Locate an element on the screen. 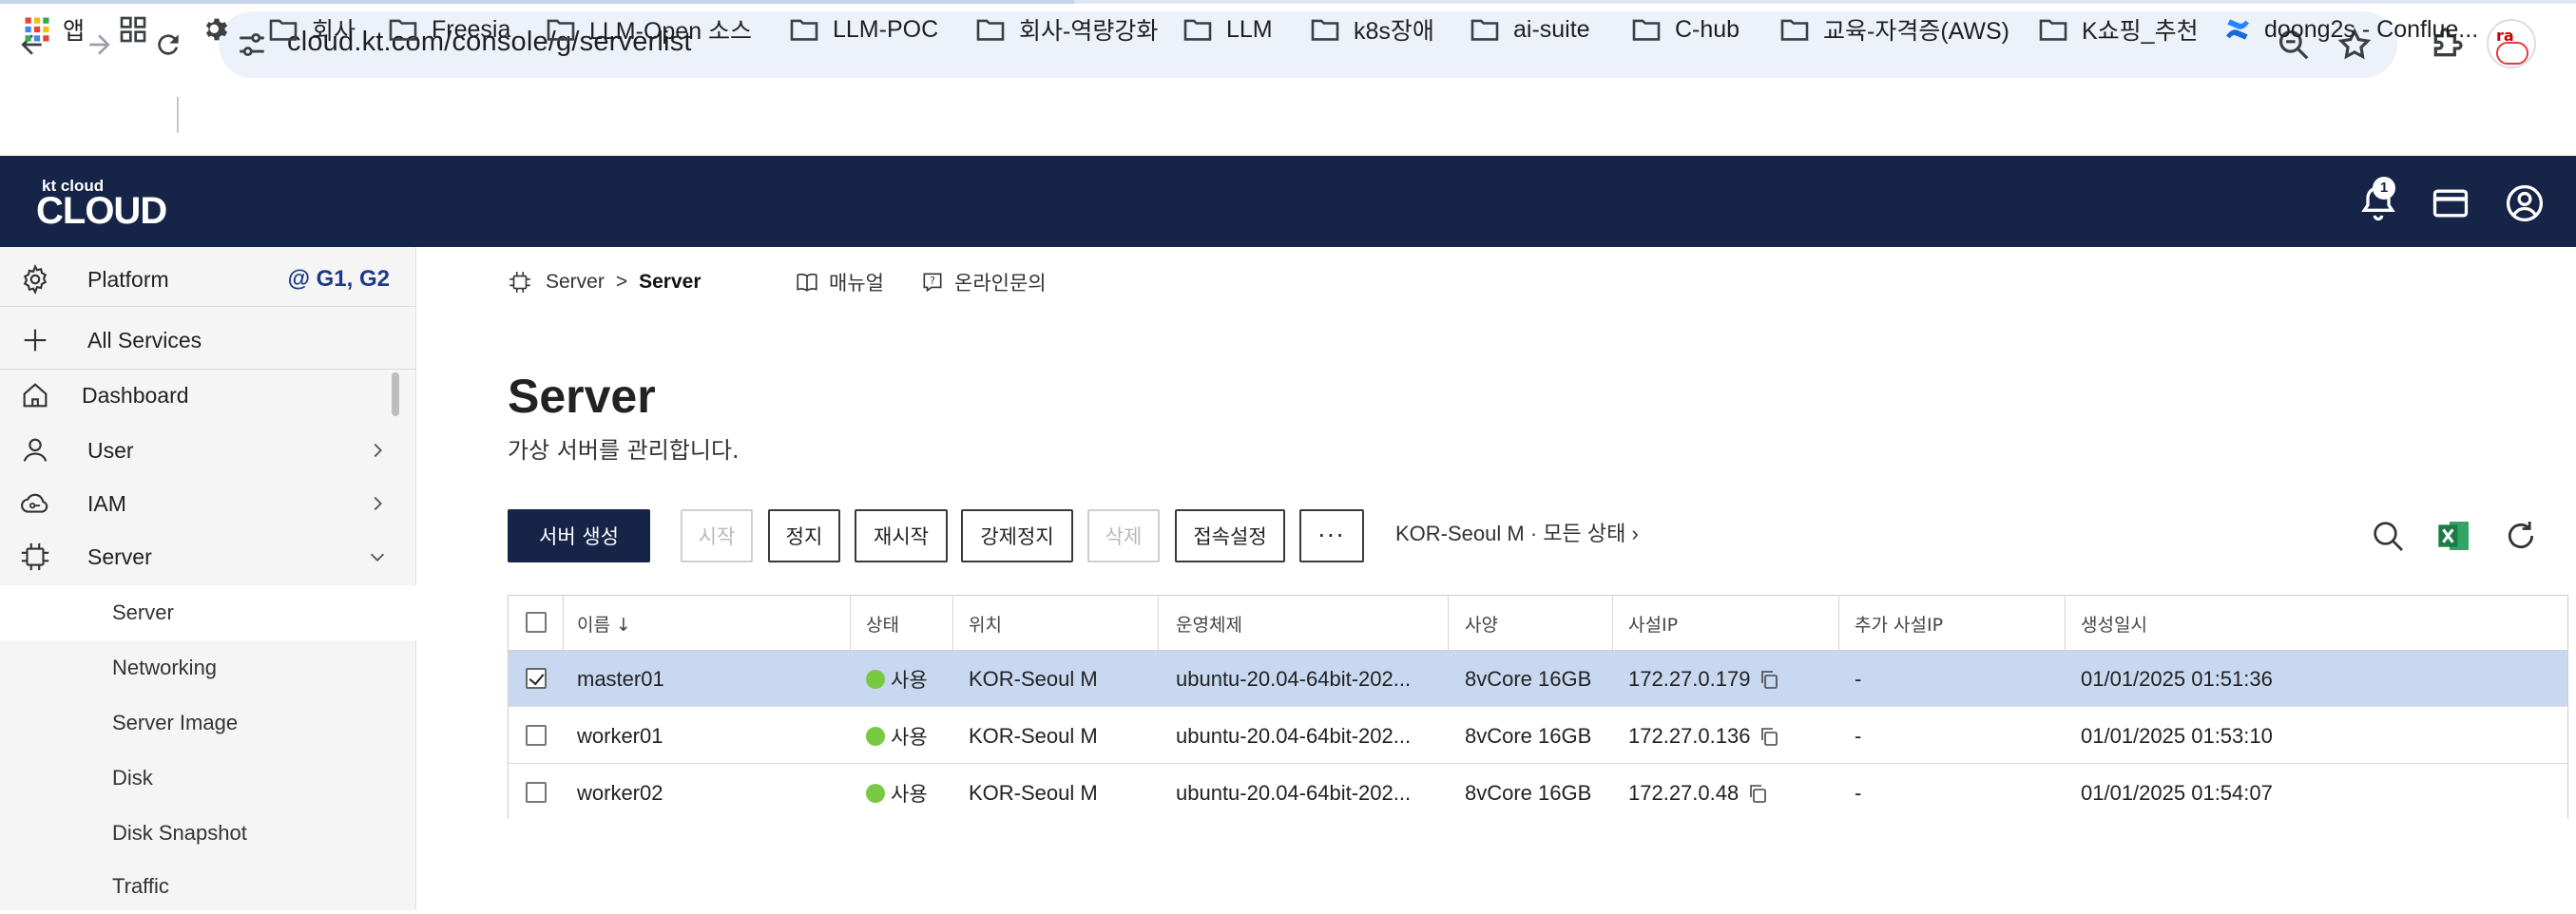  force-stop-button: 강제정지 is located at coordinates (1017, 536).